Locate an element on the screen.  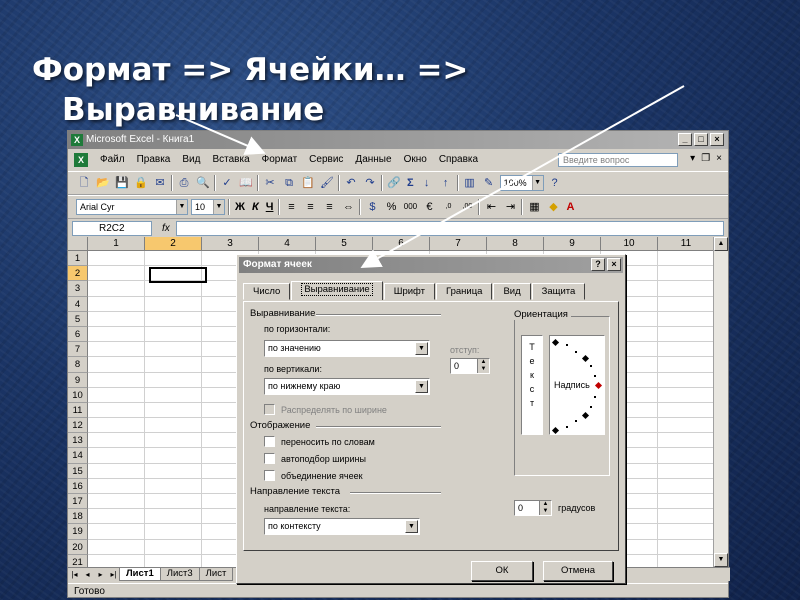
font-name-select: Arial Cyr ▼ is located at coordinates (132, 207).